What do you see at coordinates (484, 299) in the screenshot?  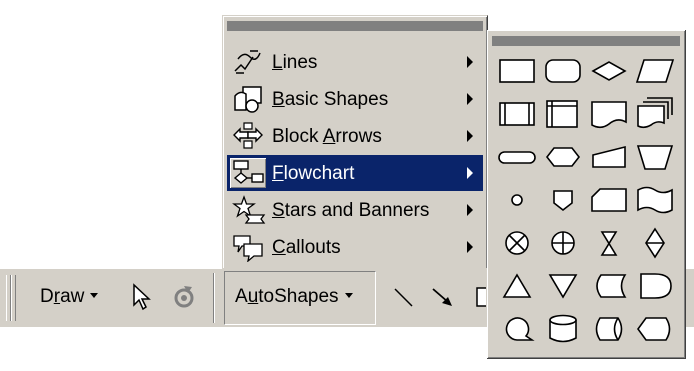 I see `rectangle-icon` at bounding box center [484, 299].